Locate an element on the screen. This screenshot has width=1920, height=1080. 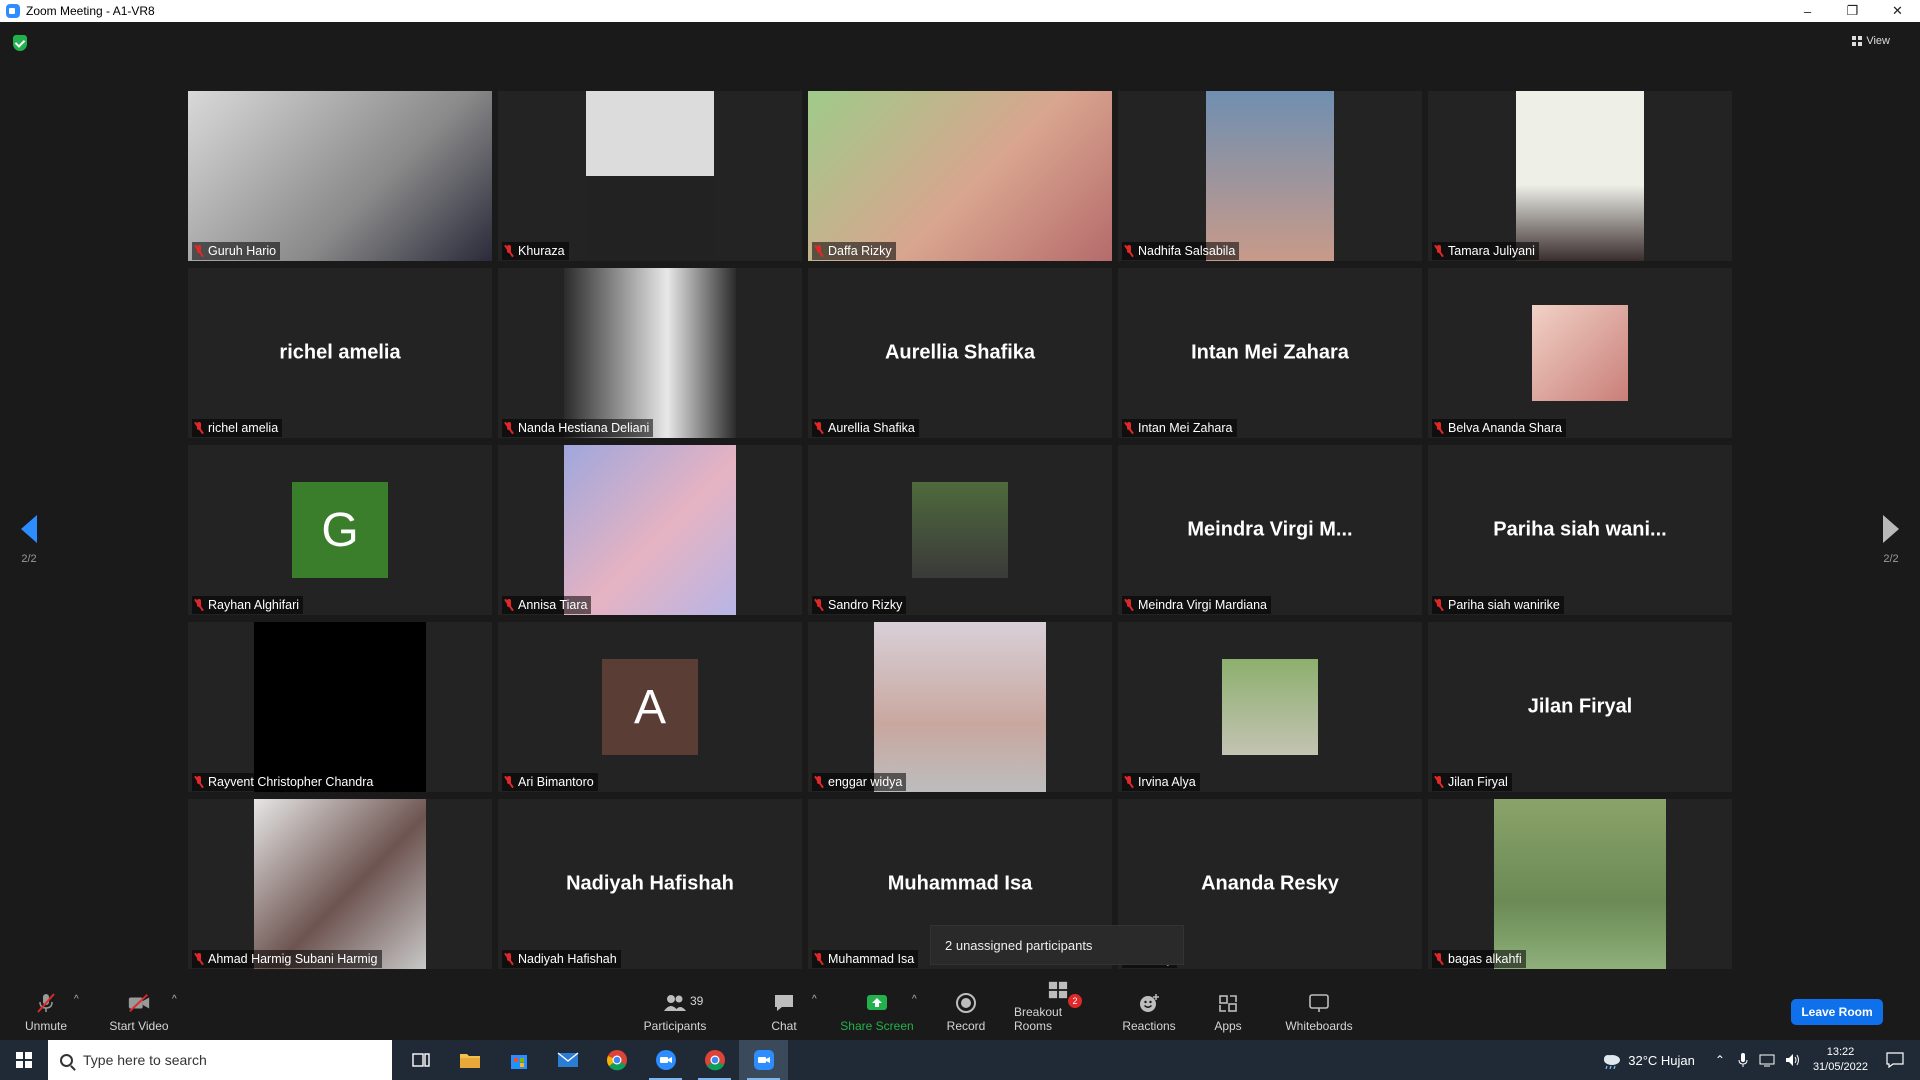
share-options-caret-icon: ^ is located at coordinates (914, 999).